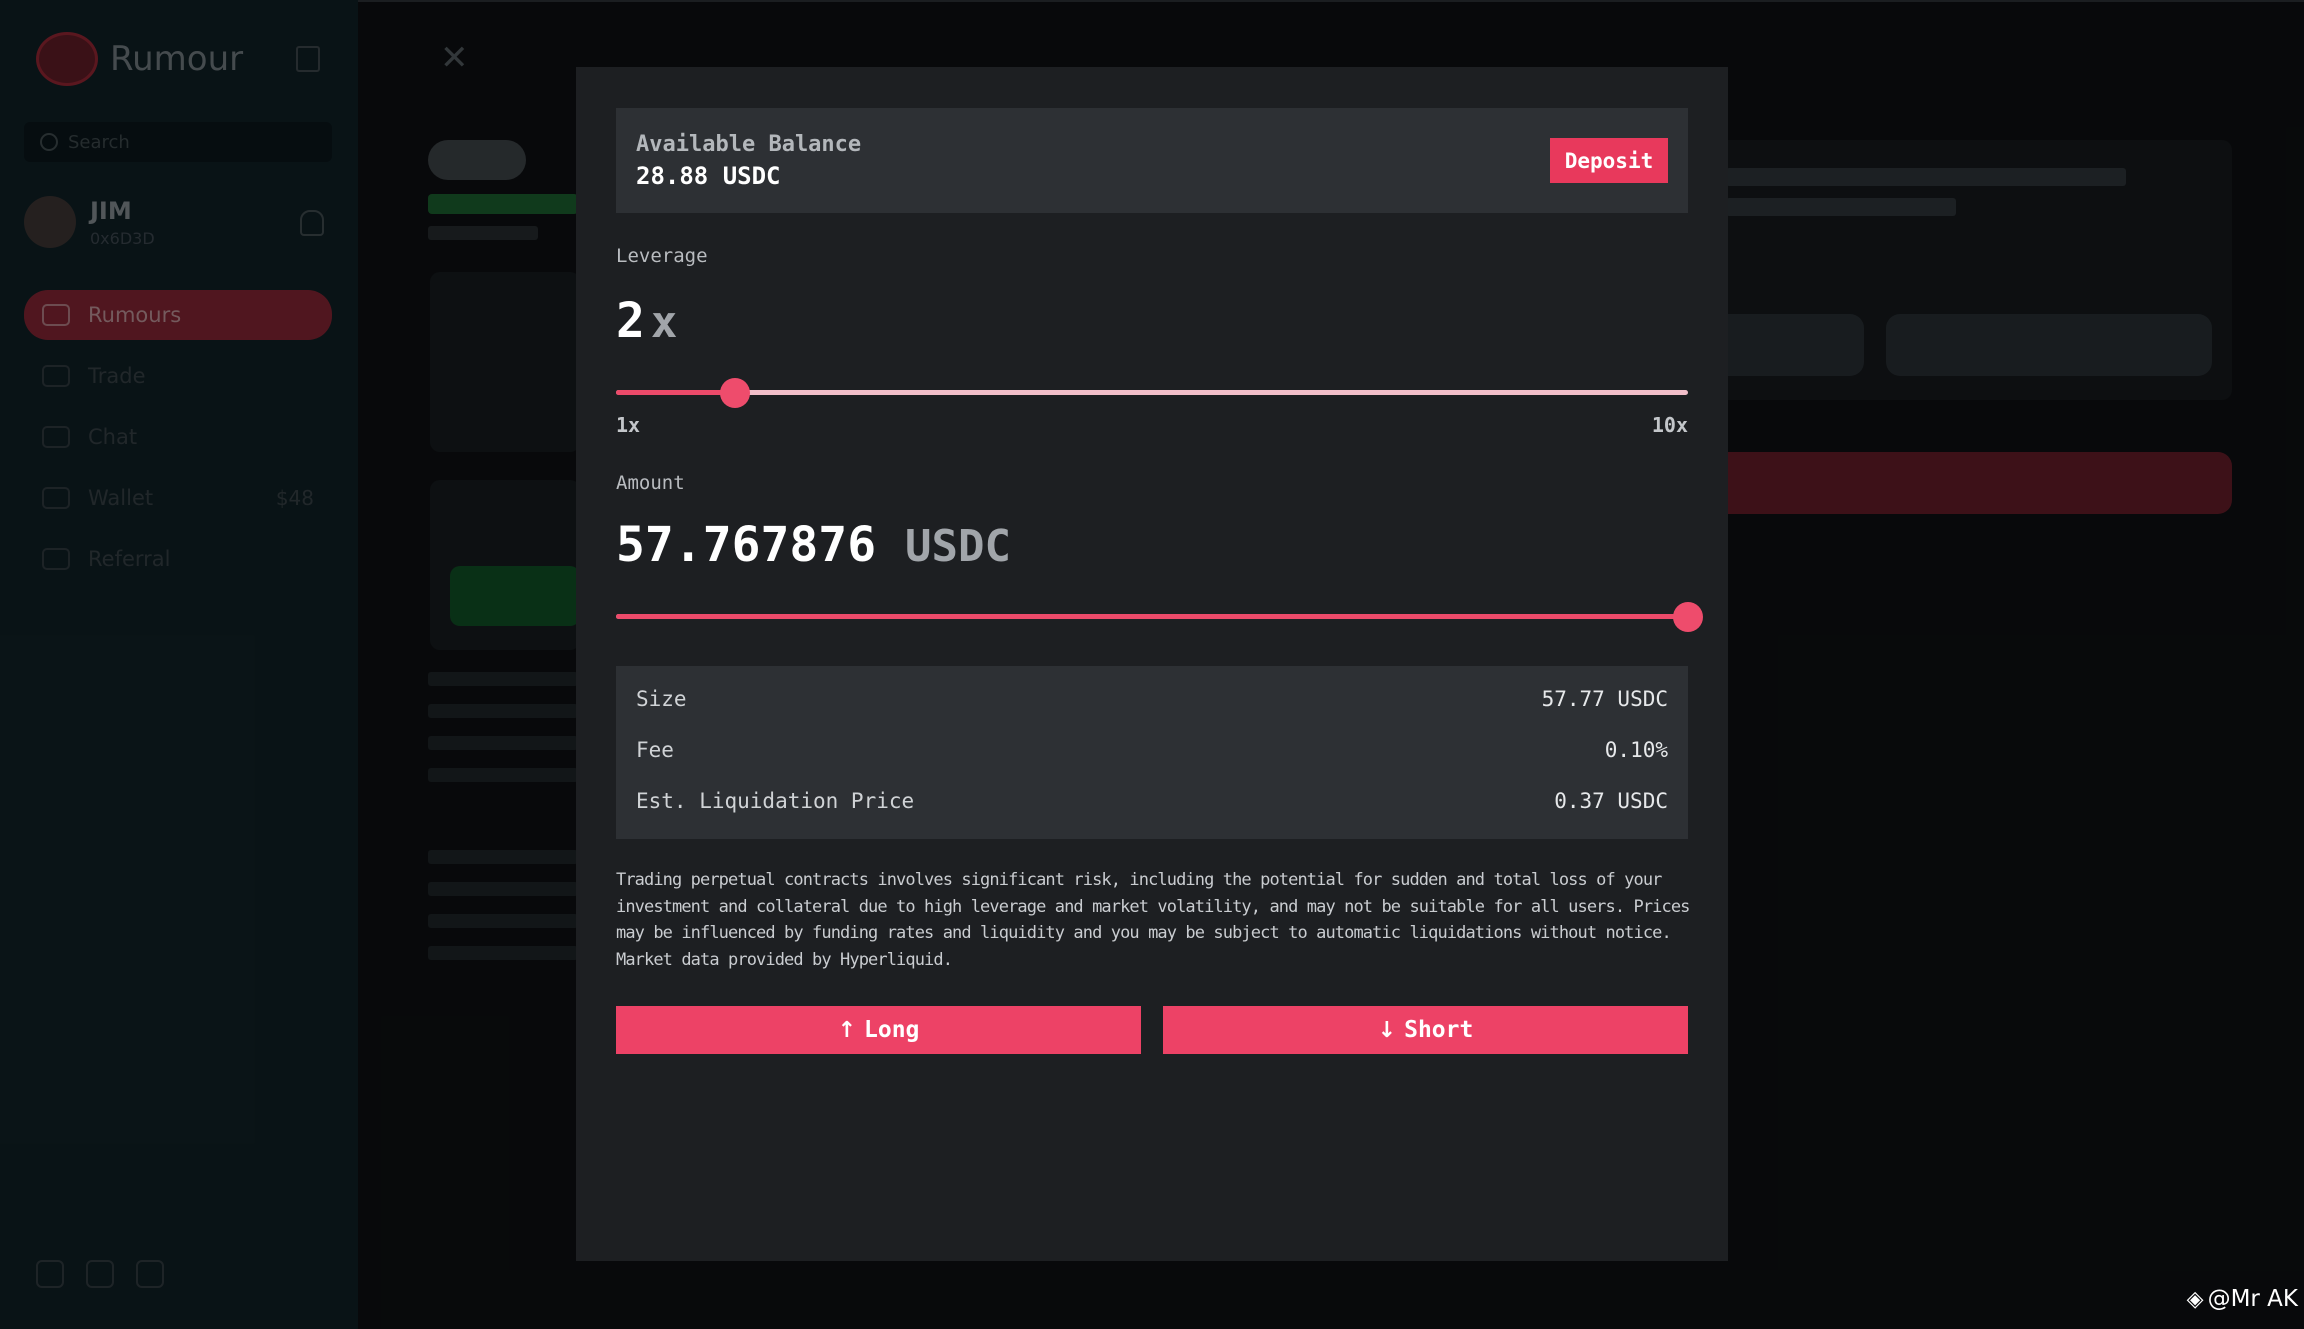 The width and height of the screenshot is (2304, 1329). Describe the element at coordinates (1152, 616) in the screenshot. I see `amount-slider-fill` at that location.